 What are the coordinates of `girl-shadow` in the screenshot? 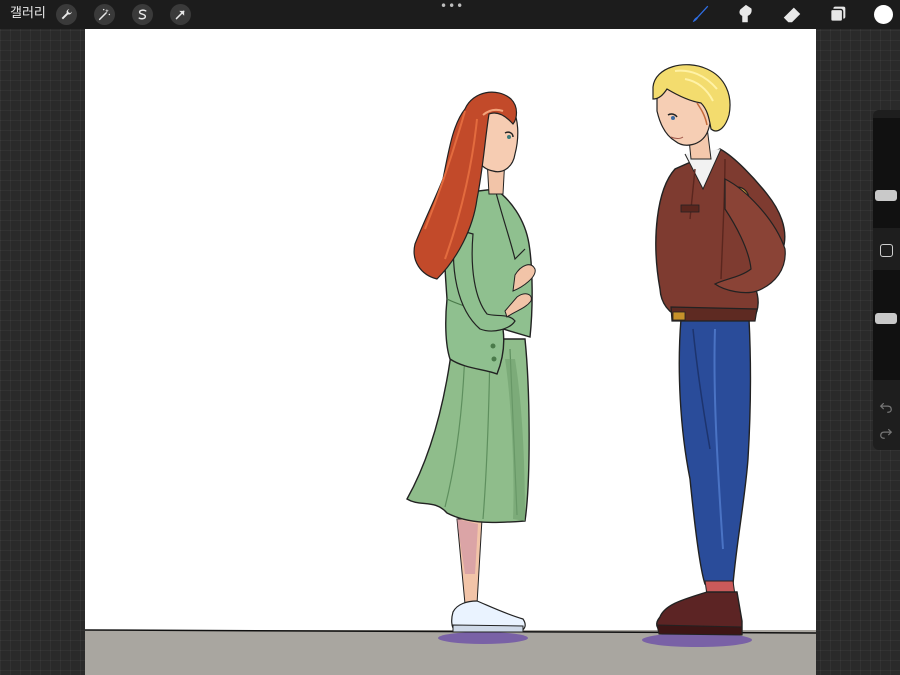 It's located at (483, 638).